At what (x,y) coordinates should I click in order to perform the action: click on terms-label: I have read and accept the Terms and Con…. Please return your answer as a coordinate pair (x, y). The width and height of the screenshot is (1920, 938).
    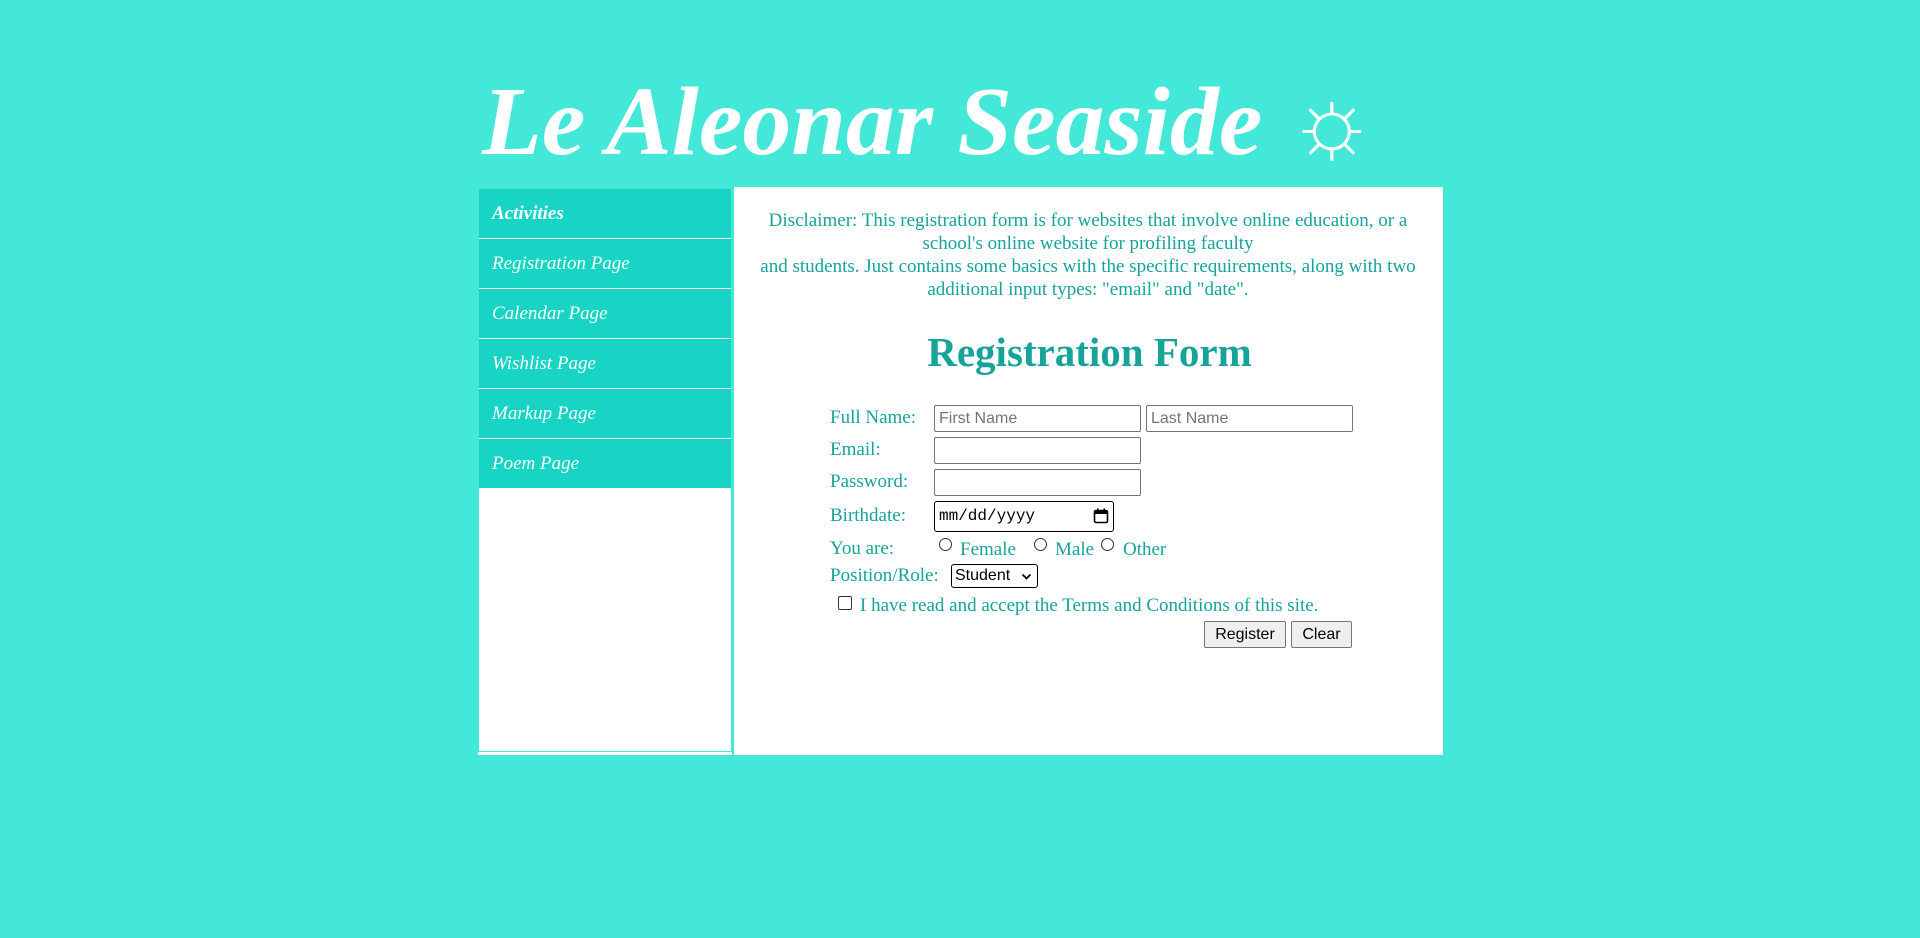
    Looking at the image, I should click on (1089, 605).